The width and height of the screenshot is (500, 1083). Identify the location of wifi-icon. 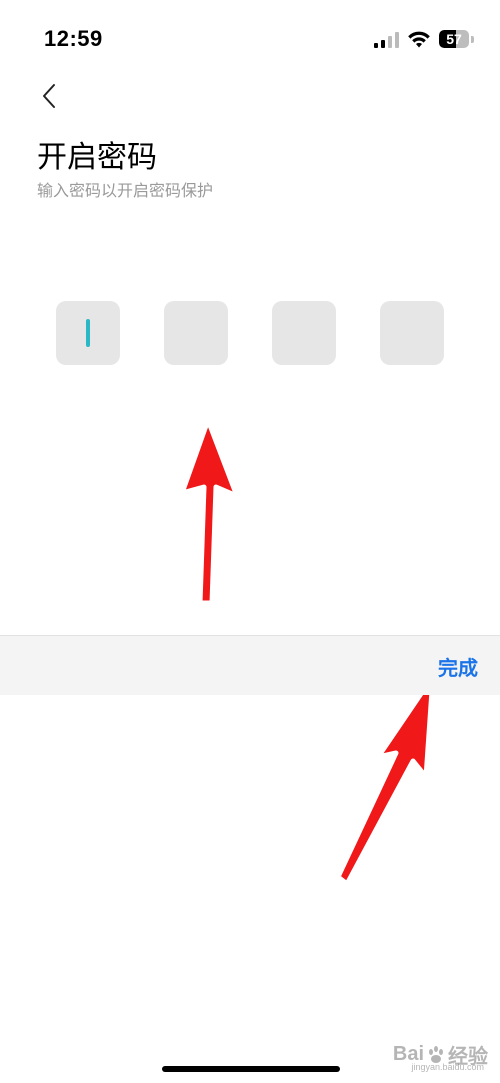
(419, 39).